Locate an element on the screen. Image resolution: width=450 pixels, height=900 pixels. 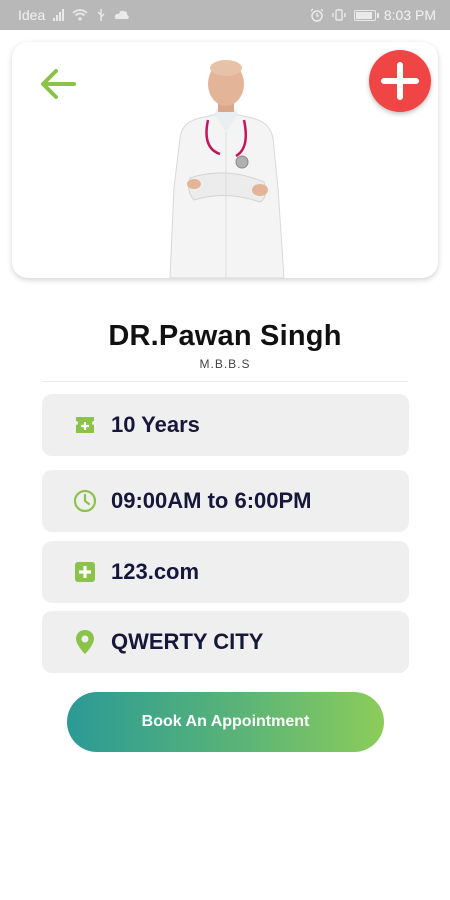
status-left: Idea is located at coordinates (74, 15).